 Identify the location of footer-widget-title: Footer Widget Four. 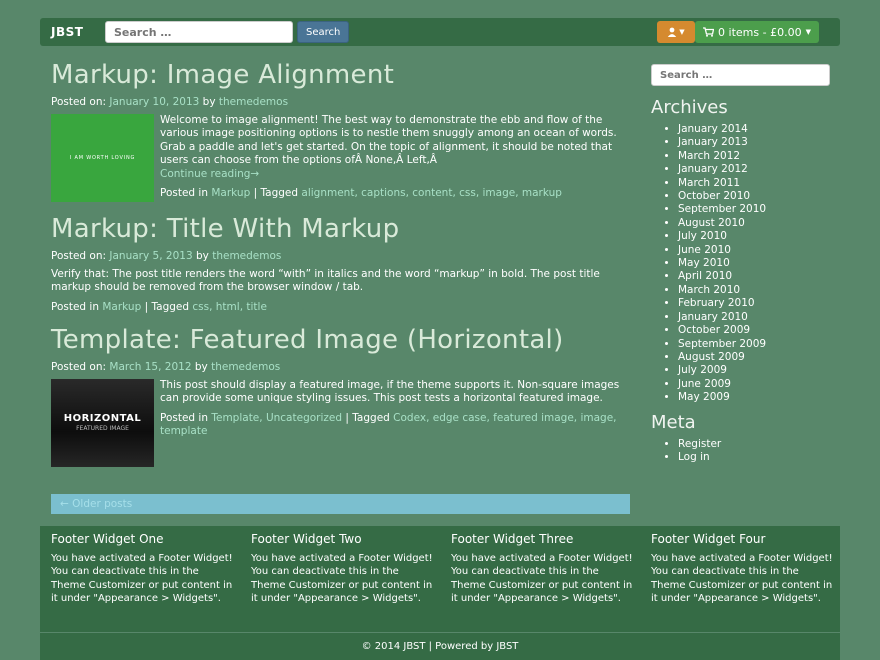
(708, 539).